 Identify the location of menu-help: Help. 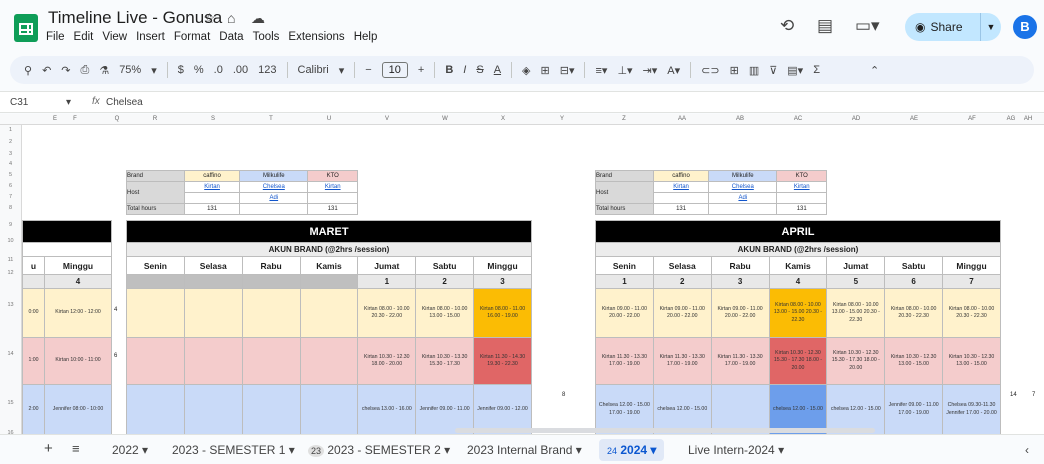
(366, 37).